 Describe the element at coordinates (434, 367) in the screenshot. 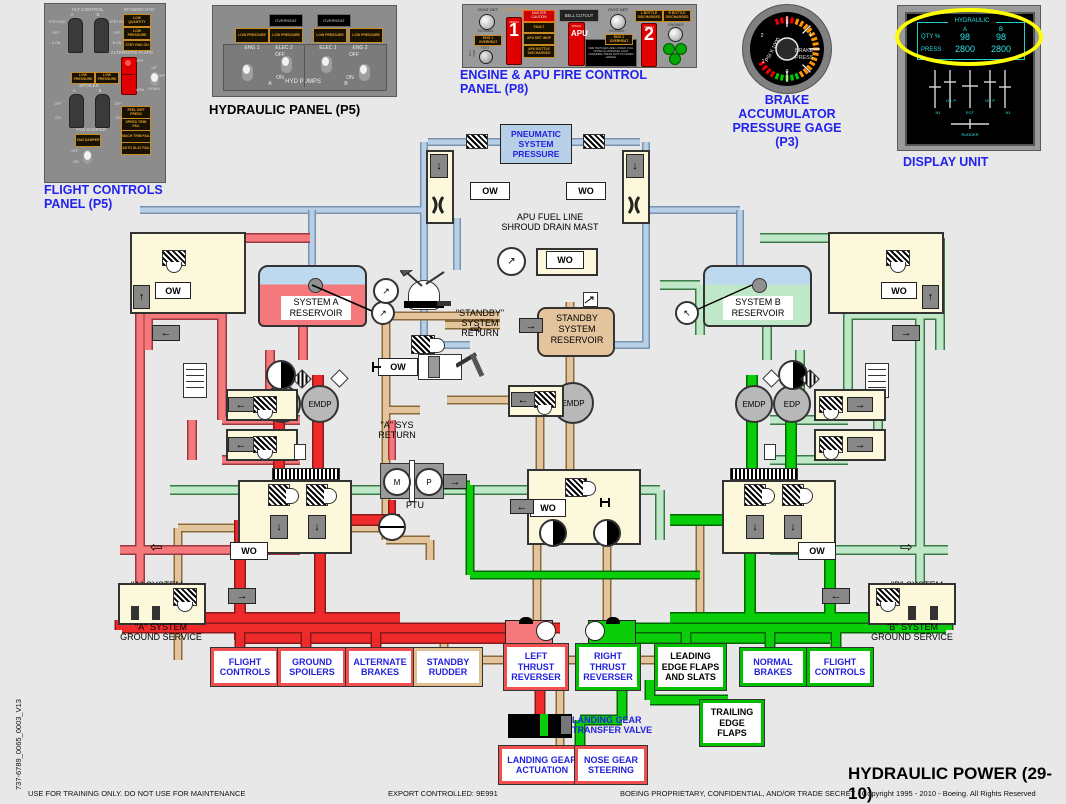

I see `standby-actuator-piston` at that location.